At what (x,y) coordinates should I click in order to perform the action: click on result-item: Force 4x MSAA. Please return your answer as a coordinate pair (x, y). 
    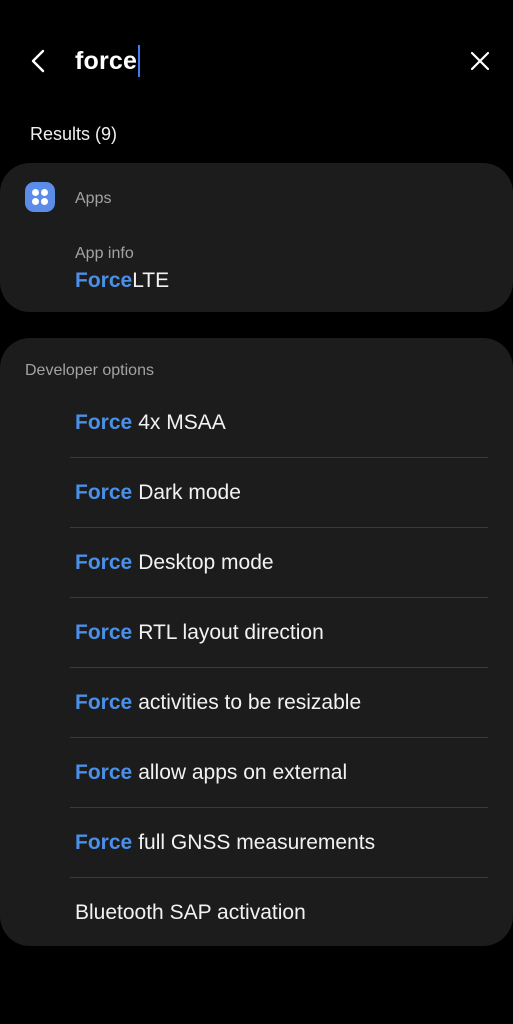
    Looking at the image, I should click on (256, 423).